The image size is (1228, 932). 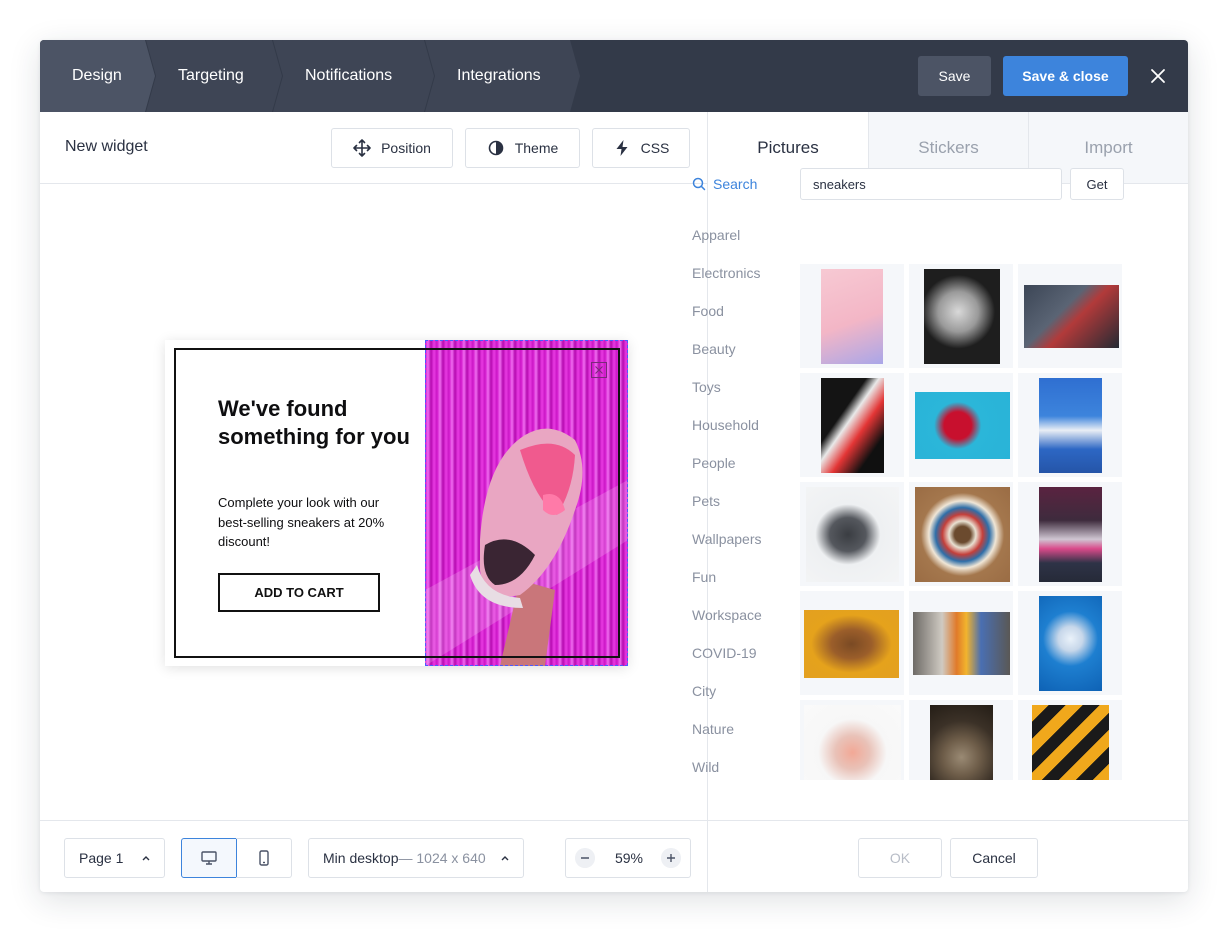 What do you see at coordinates (622, 148) in the screenshot?
I see `lightning-icon` at bounding box center [622, 148].